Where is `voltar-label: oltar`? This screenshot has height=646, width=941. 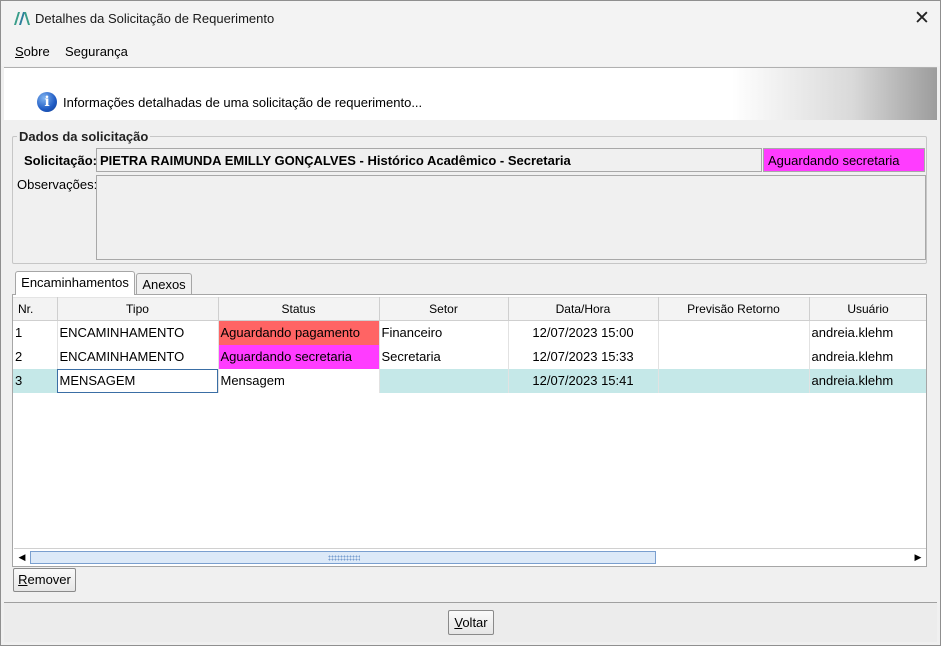 voltar-label: oltar is located at coordinates (475, 622).